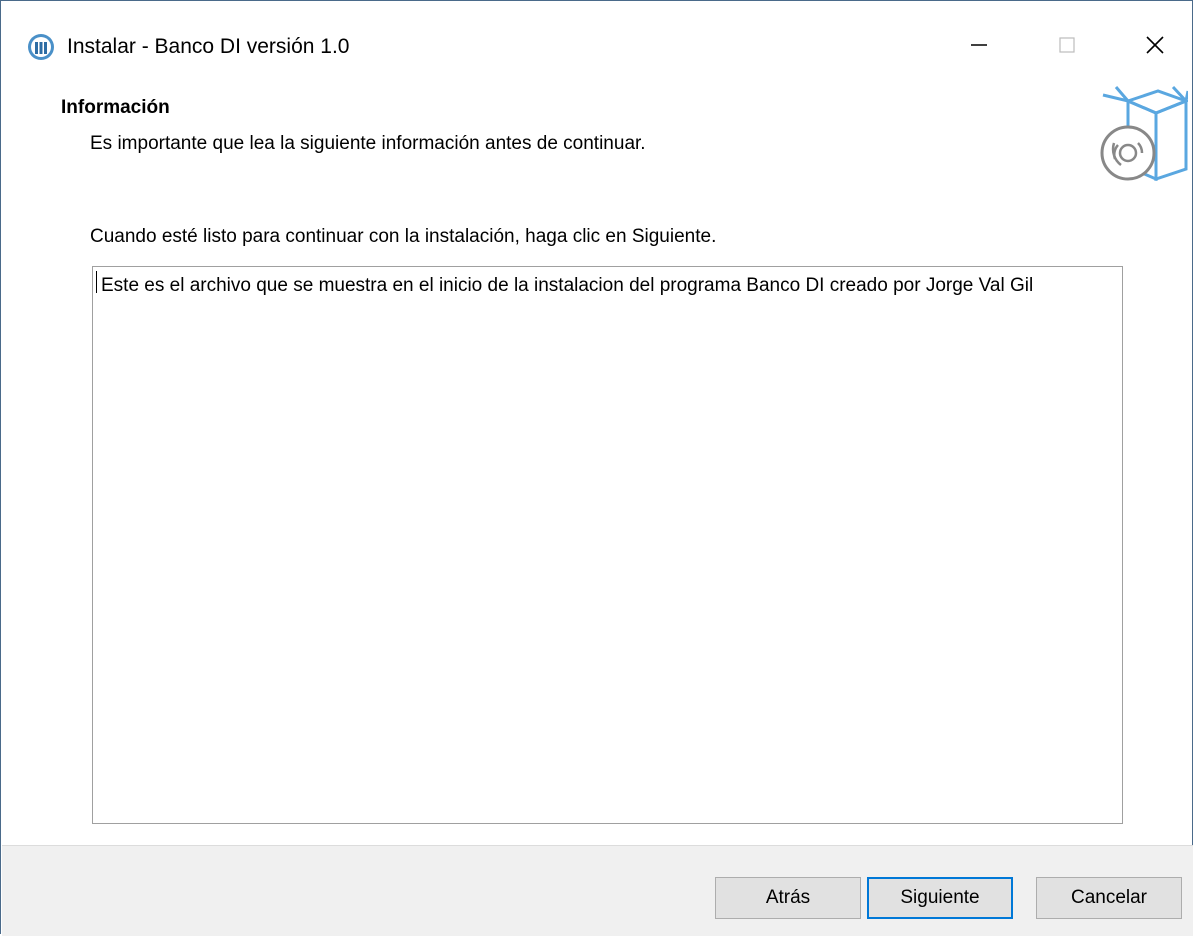 The width and height of the screenshot is (1193, 936). Describe the element at coordinates (788, 898) in the screenshot. I see `back-button: Atrás` at that location.